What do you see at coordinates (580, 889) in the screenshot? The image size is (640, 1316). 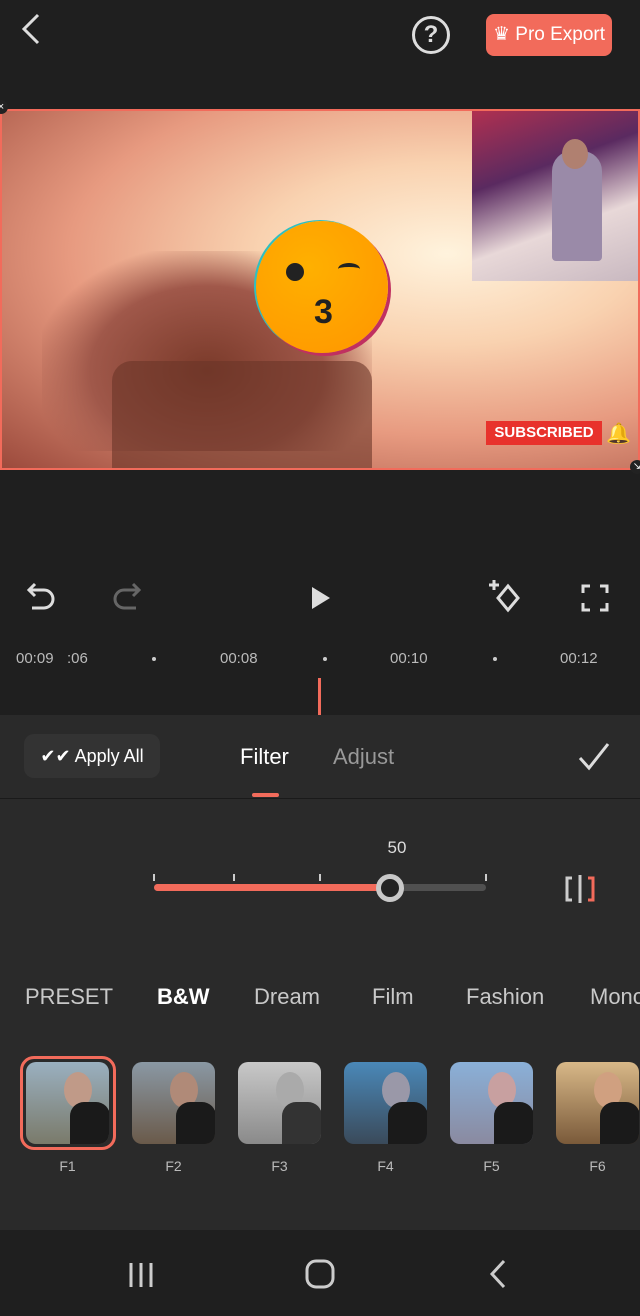 I see `compare-split-icon` at bounding box center [580, 889].